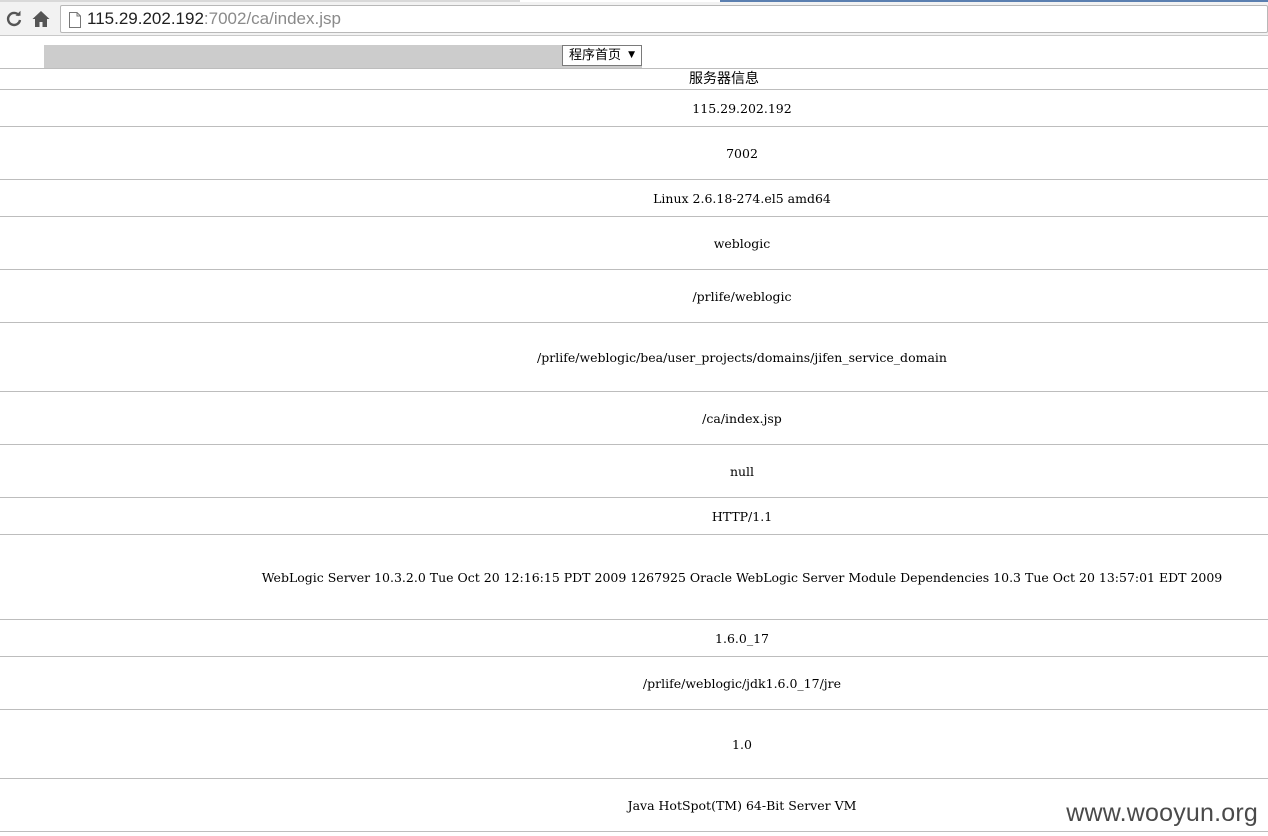 The width and height of the screenshot is (1268, 836). Describe the element at coordinates (742, 108) in the screenshot. I see `server-ip-value: 115.29.202.192` at that location.